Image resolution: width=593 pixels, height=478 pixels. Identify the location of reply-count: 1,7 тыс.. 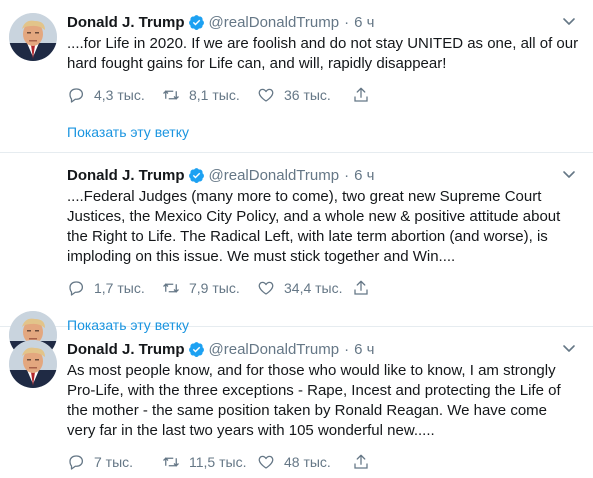
(119, 288).